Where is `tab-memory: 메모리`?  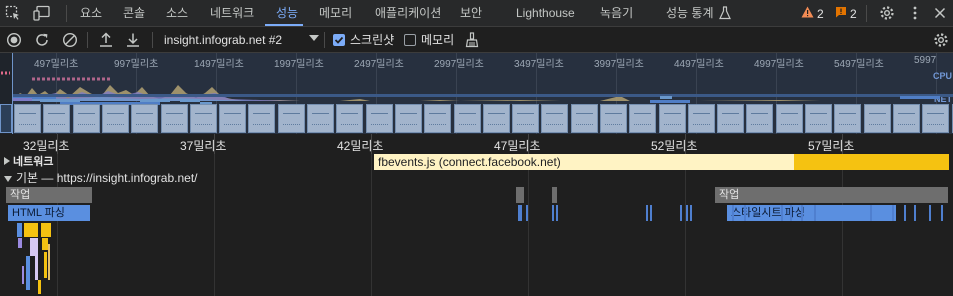 tab-memory: 메모리 is located at coordinates (335, 13).